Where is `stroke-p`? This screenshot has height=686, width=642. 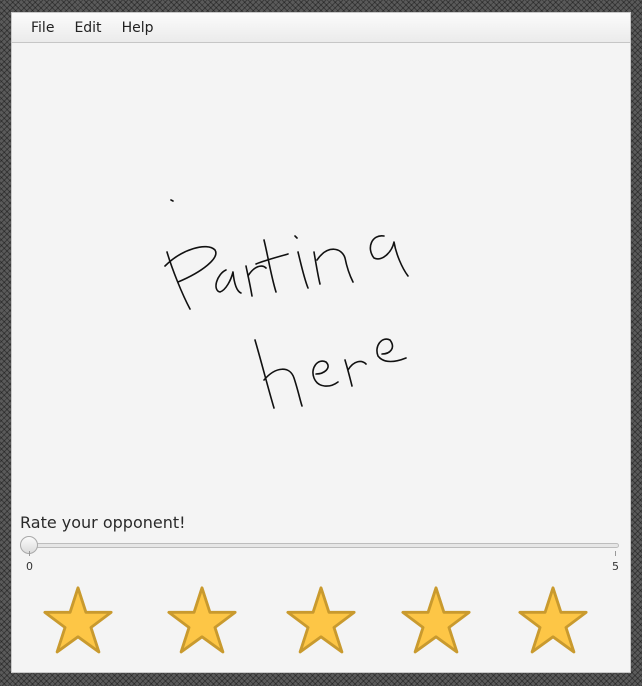
stroke-p is located at coordinates (190, 277).